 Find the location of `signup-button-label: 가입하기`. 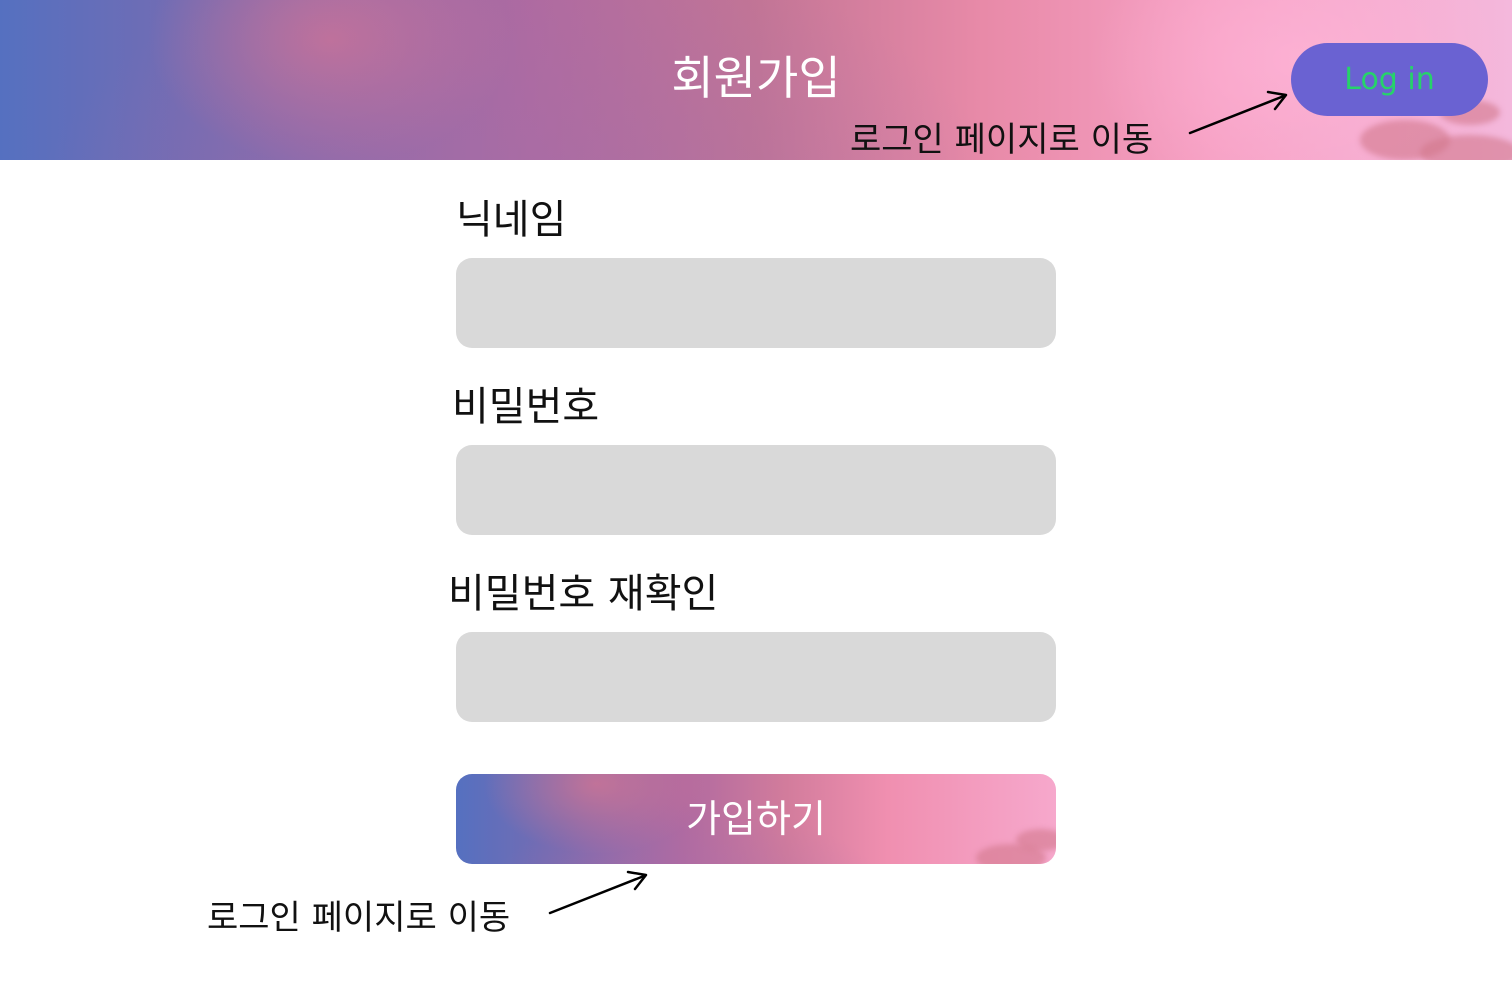

signup-button-label: 가입하기 is located at coordinates (756, 819).